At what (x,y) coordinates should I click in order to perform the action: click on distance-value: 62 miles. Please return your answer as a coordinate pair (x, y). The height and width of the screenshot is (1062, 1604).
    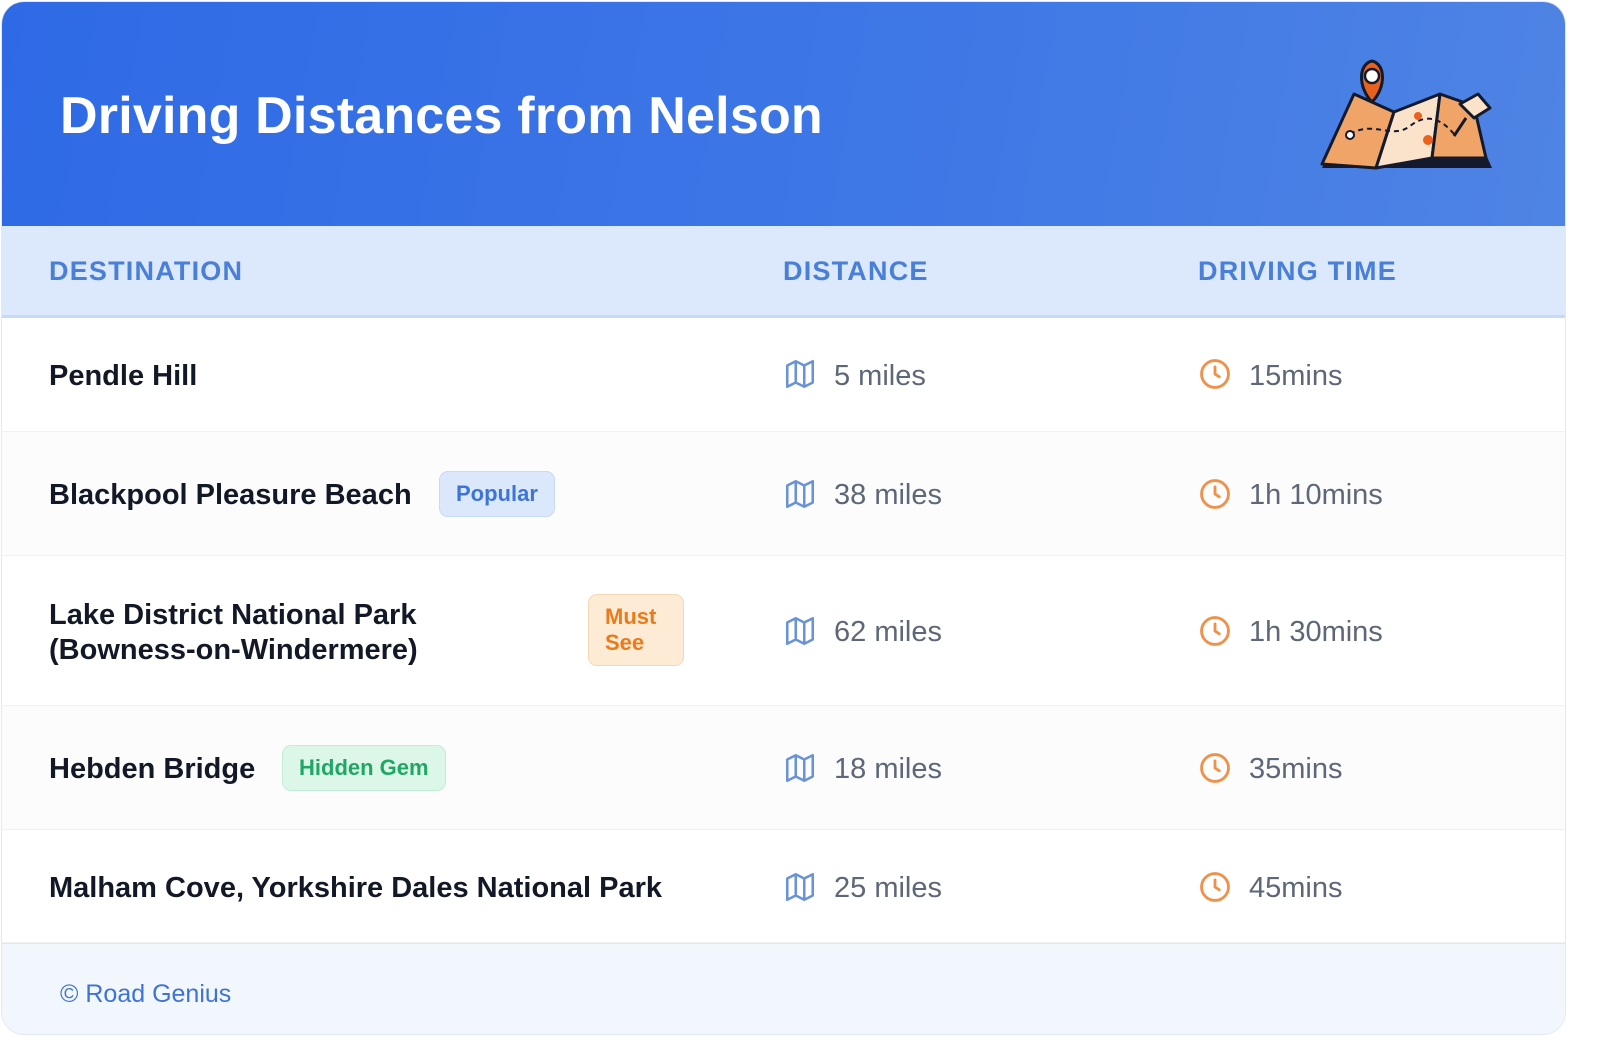
    Looking at the image, I should click on (888, 632).